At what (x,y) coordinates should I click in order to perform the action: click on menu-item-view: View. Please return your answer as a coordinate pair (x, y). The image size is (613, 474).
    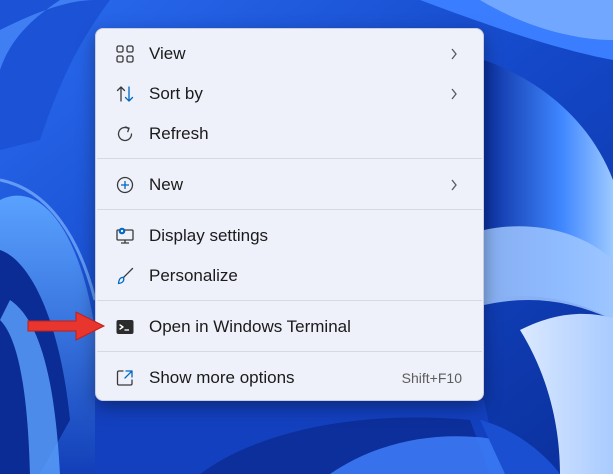
    Looking at the image, I should click on (289, 54).